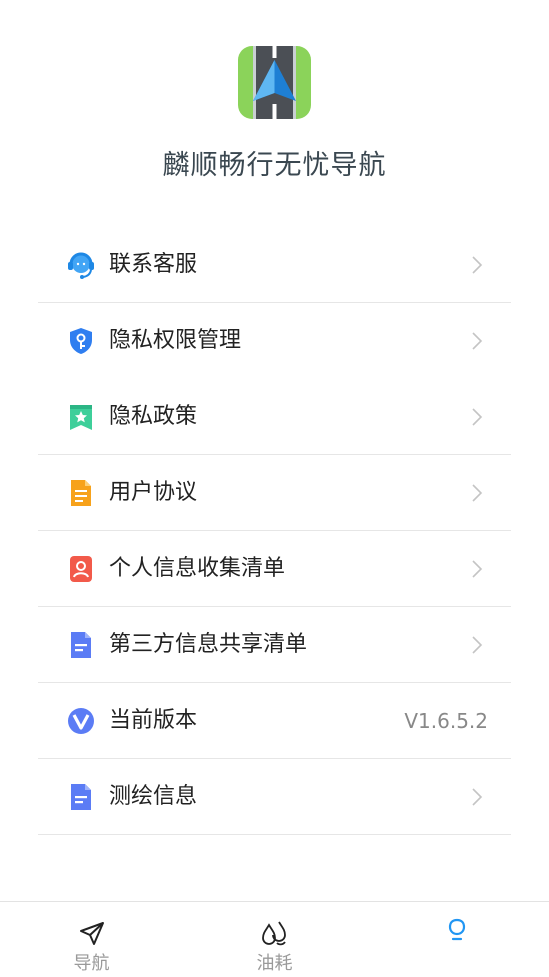 The height and width of the screenshot is (977, 549). Describe the element at coordinates (81, 341) in the screenshot. I see `shield-key-icon` at that location.